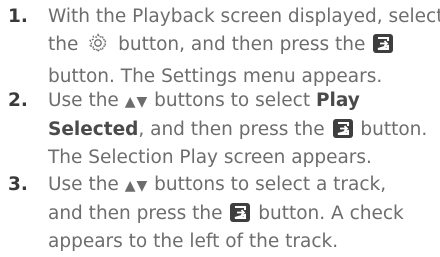  I want to click on text-line: Selected, and then press the button., so click(244, 130).